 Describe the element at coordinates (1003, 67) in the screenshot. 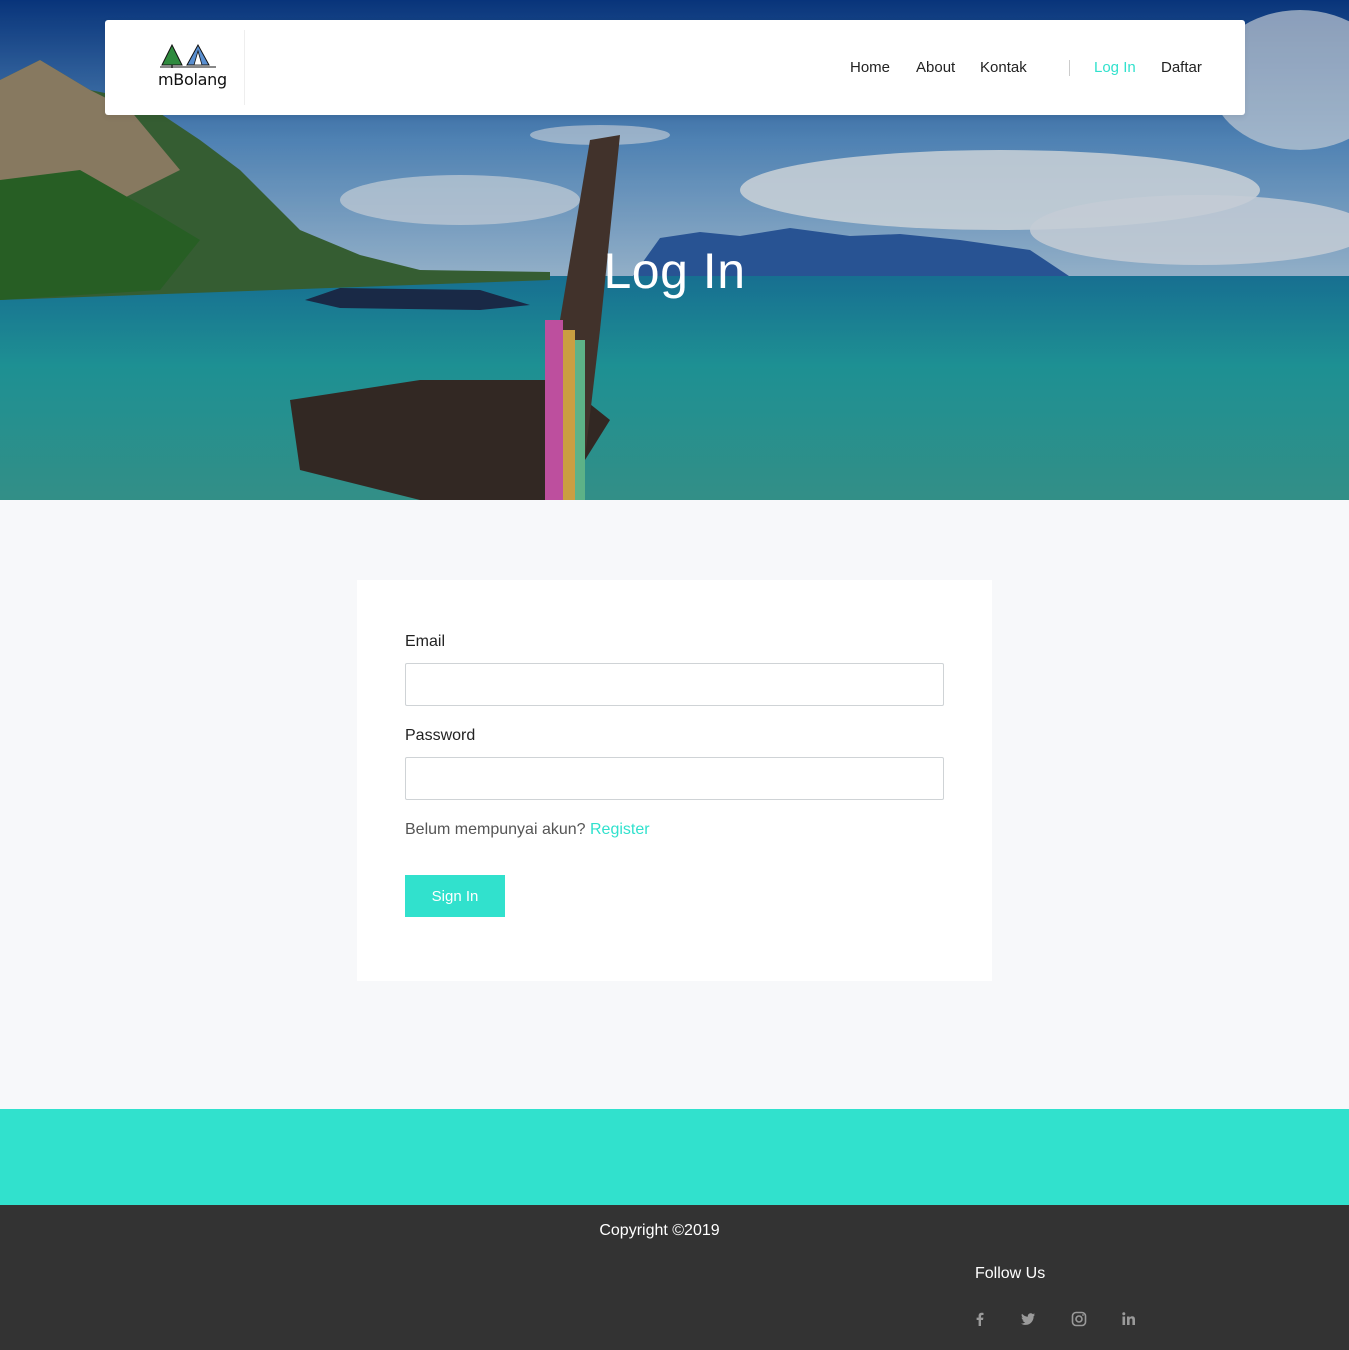

I see `nav-kontak-link: Kontak` at that location.